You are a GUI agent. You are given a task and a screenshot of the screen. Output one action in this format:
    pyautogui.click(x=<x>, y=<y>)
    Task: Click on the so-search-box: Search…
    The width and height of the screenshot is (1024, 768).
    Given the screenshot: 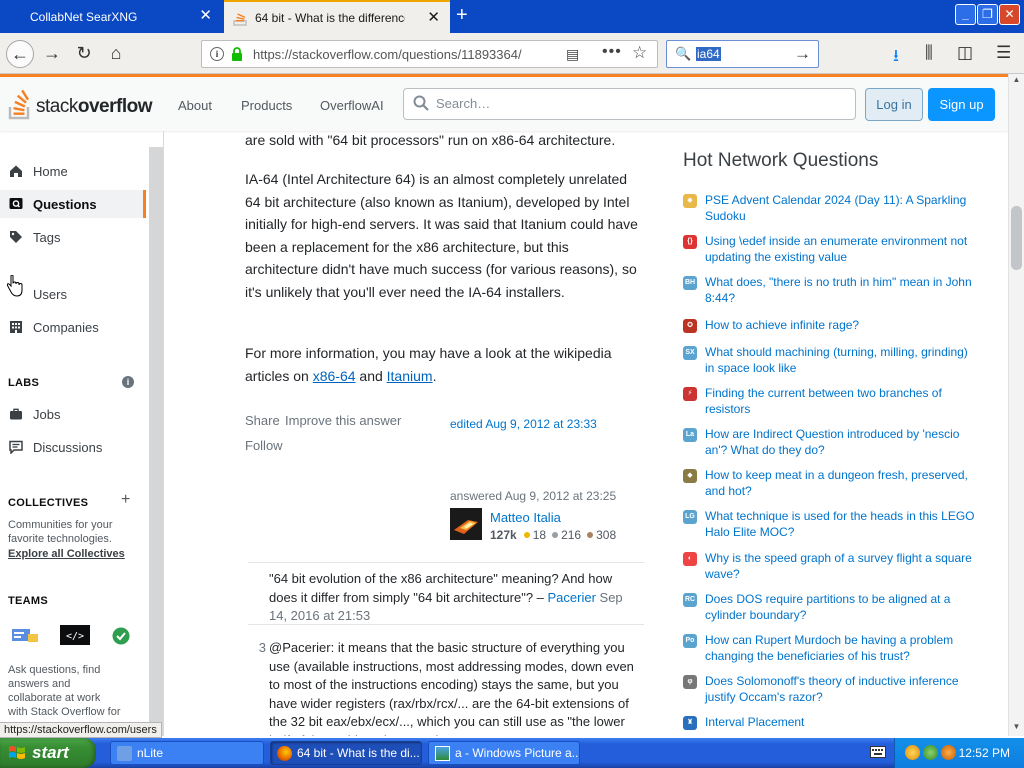 What is the action you would take?
    pyautogui.click(x=629, y=104)
    